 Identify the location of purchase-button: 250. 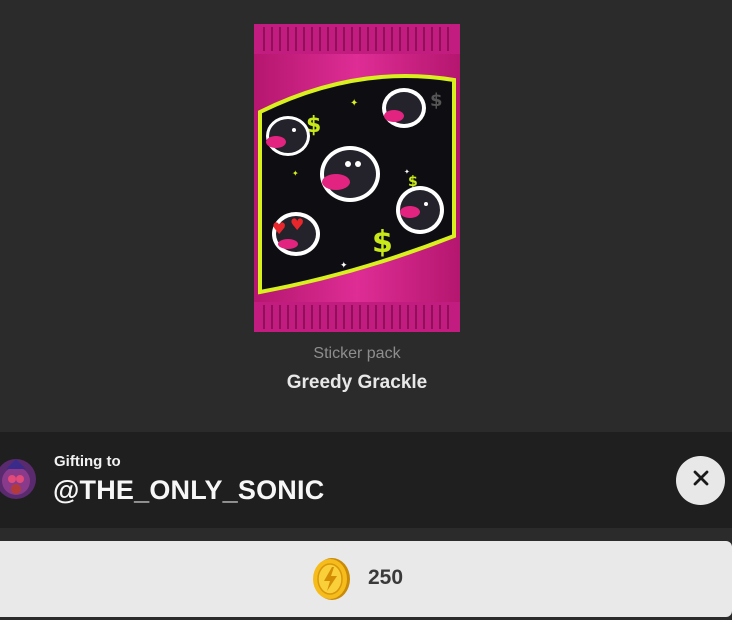
(366, 579).